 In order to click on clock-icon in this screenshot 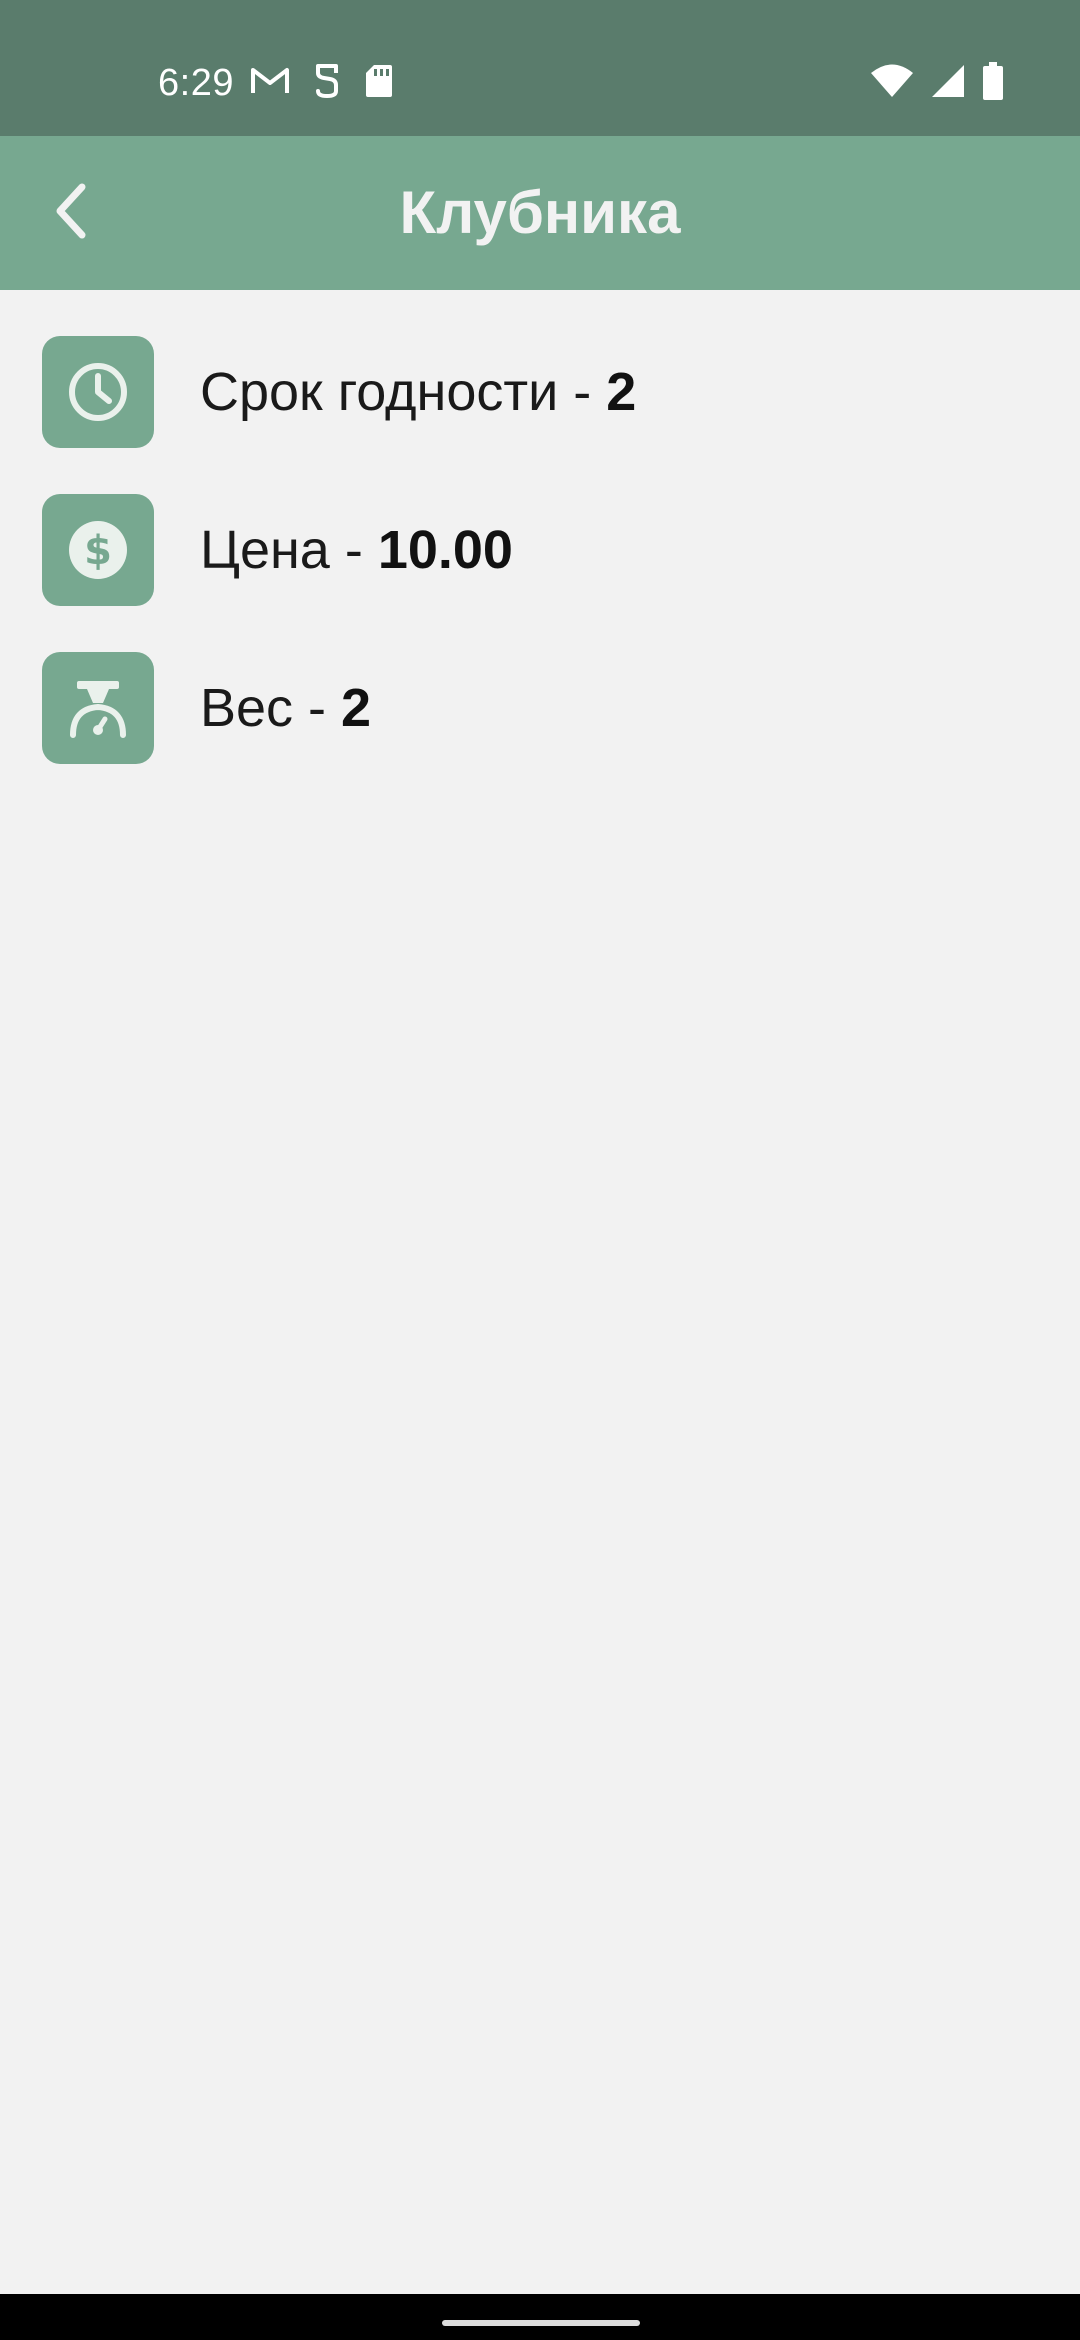, I will do `click(98, 392)`.